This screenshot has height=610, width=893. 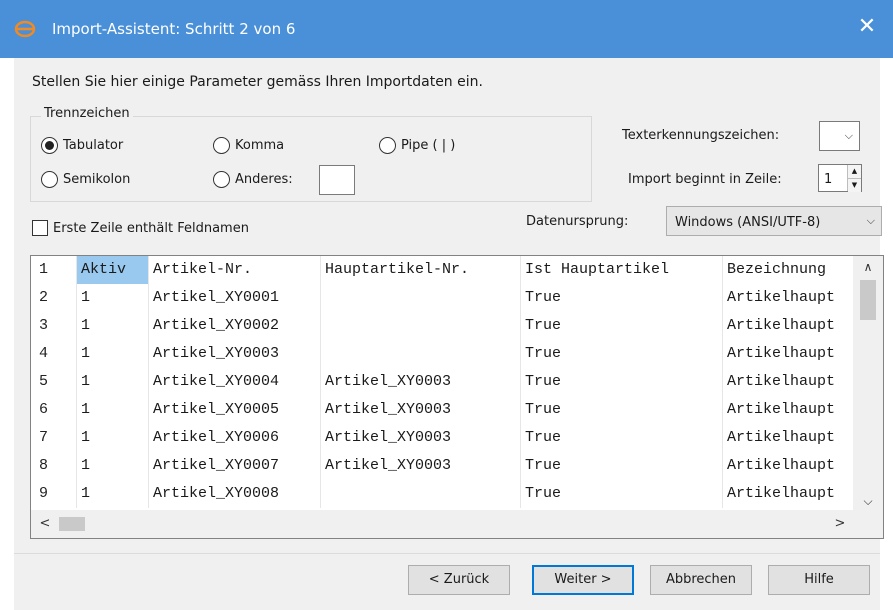 What do you see at coordinates (45, 524) in the screenshot?
I see `scroll-left-icon: <` at bounding box center [45, 524].